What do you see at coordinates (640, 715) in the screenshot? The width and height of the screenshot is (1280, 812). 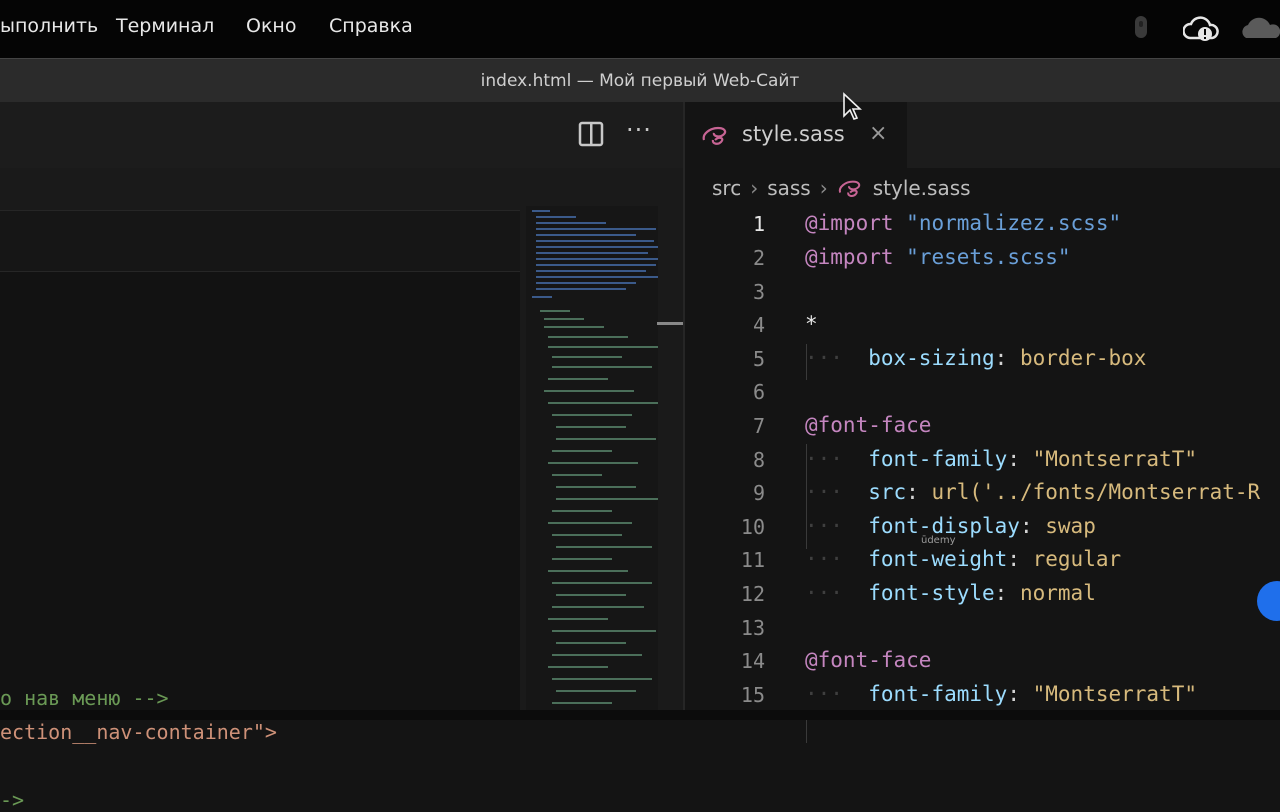 I see `bottom-strip` at bounding box center [640, 715].